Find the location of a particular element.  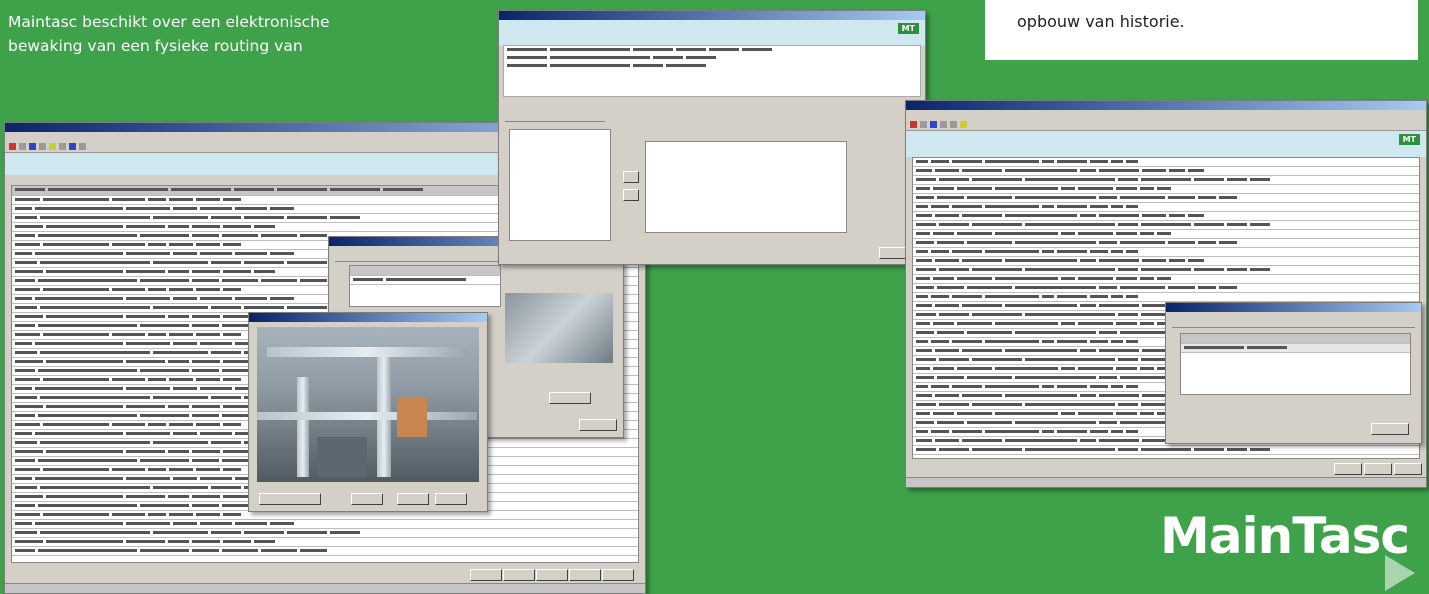

logo-arrow-icon is located at coordinates (1400, 573).